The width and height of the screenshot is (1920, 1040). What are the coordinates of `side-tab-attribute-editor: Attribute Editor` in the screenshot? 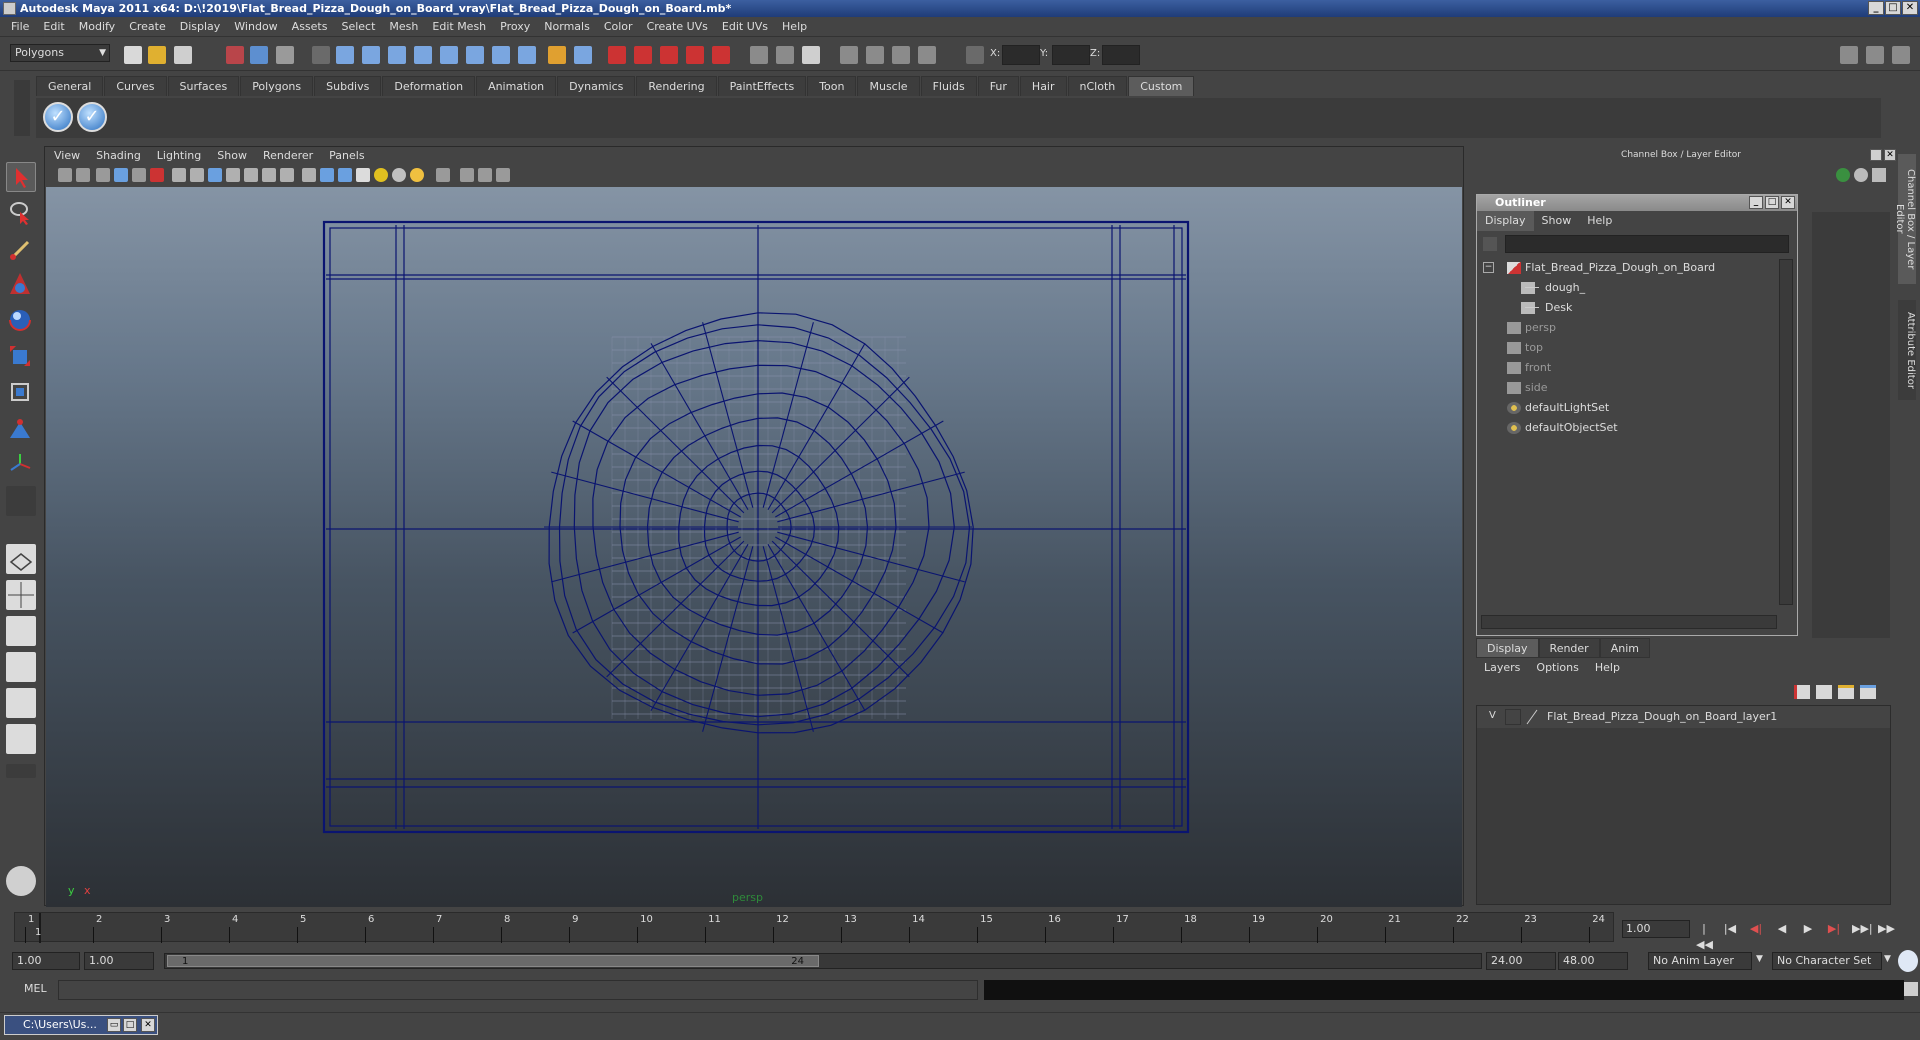 It's located at (1907, 350).